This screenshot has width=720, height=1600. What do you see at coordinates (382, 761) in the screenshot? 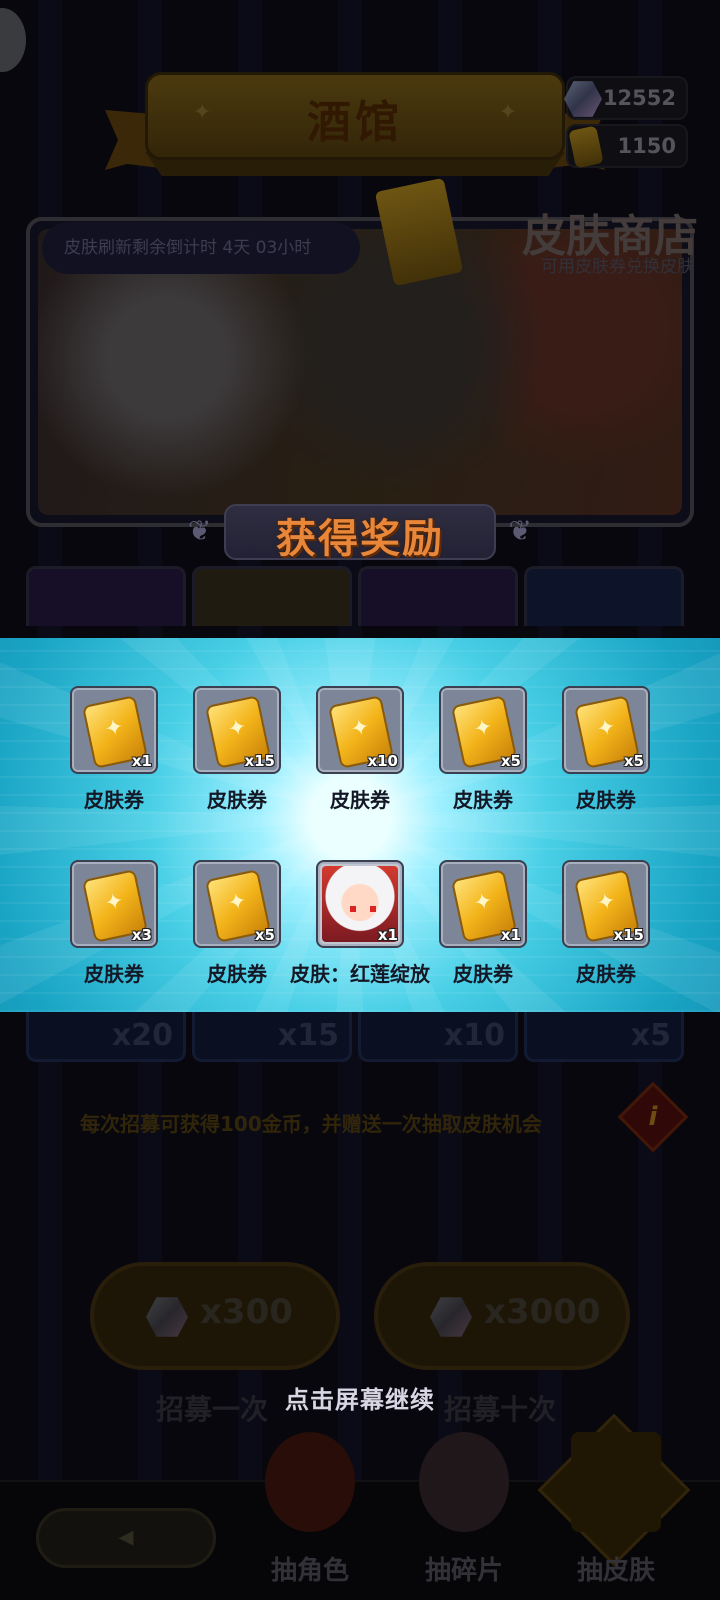
I see `reward-quantity: x10` at bounding box center [382, 761].